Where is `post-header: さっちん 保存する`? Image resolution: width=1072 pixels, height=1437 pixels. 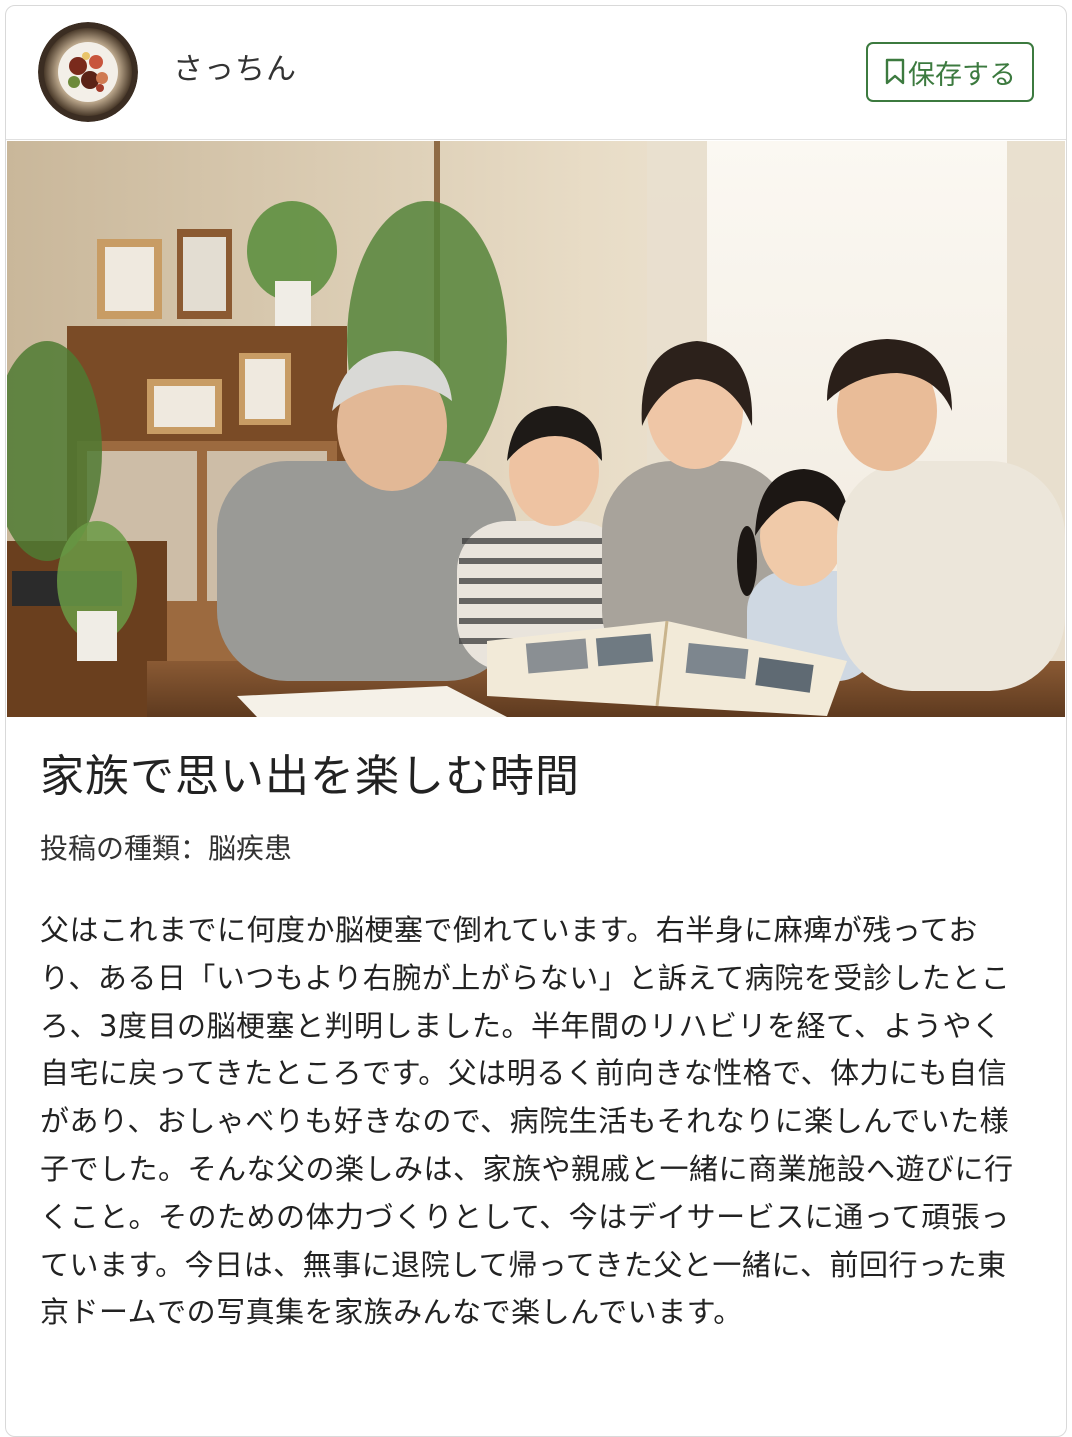 post-header: さっちん 保存する is located at coordinates (536, 73).